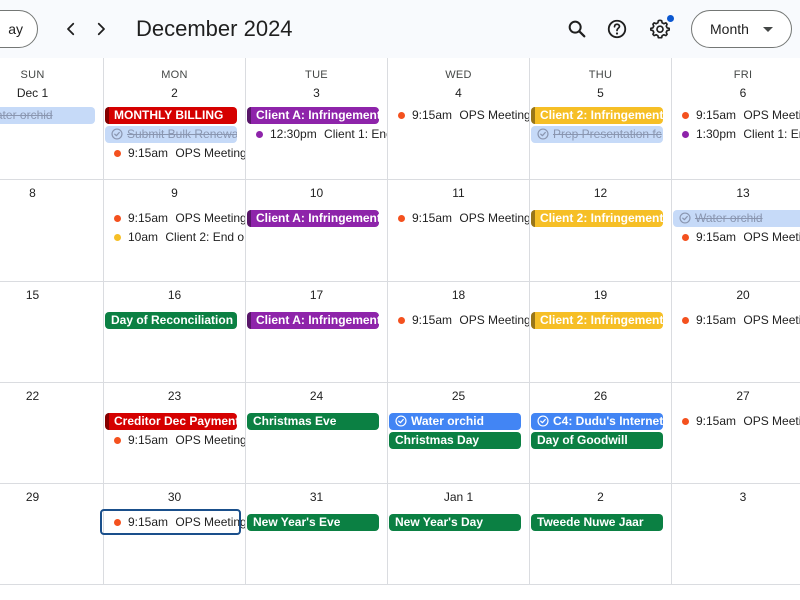 The height and width of the screenshot is (600, 800). I want to click on date-number: 25, so click(458, 396).